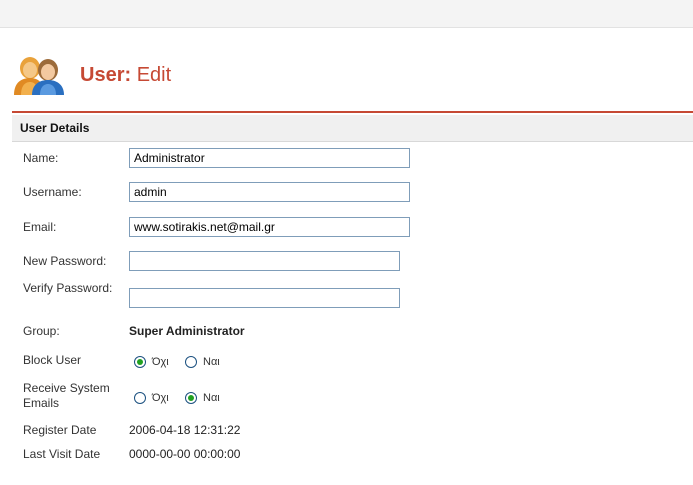 This screenshot has height=485, width=693. What do you see at coordinates (264, 261) in the screenshot?
I see `new-password-input` at bounding box center [264, 261].